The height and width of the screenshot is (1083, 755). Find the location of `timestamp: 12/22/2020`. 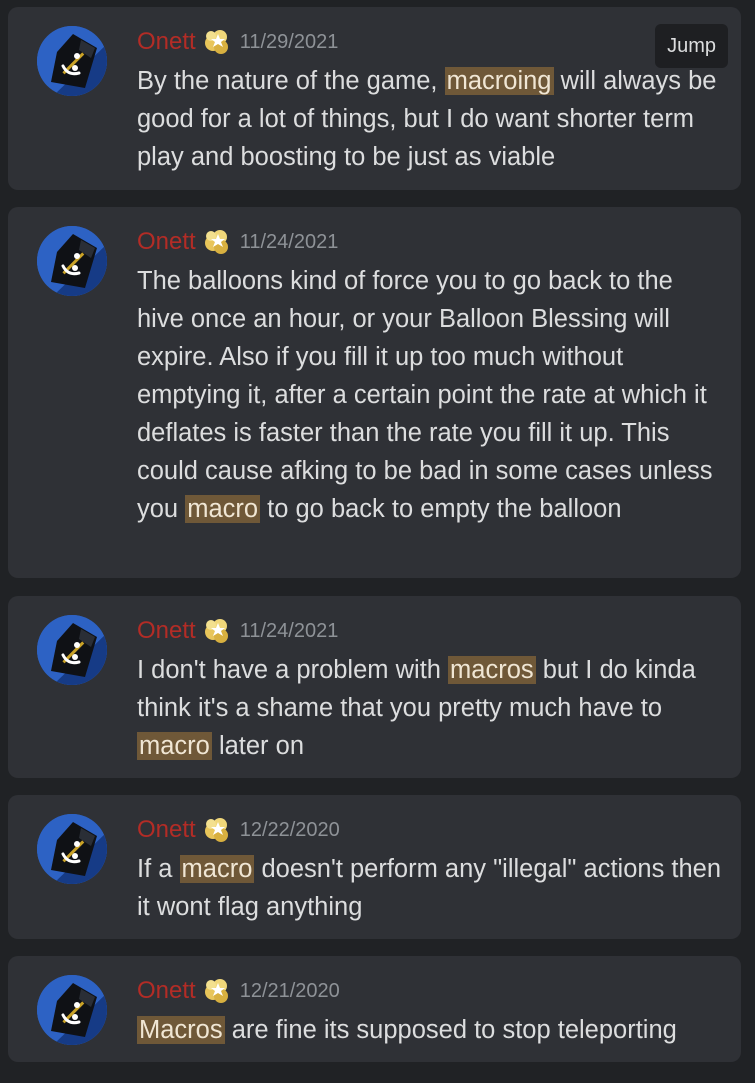

timestamp: 12/22/2020 is located at coordinates (289, 830).